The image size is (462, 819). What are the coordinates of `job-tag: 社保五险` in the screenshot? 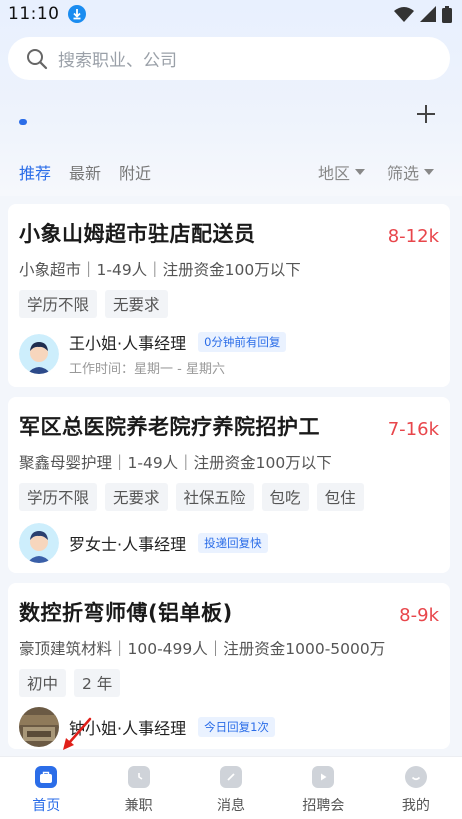 It's located at (214, 497).